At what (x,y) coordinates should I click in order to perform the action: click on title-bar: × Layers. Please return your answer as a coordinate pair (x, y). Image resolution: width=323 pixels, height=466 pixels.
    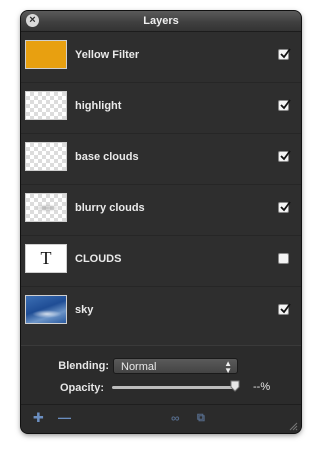
    Looking at the image, I should click on (161, 21).